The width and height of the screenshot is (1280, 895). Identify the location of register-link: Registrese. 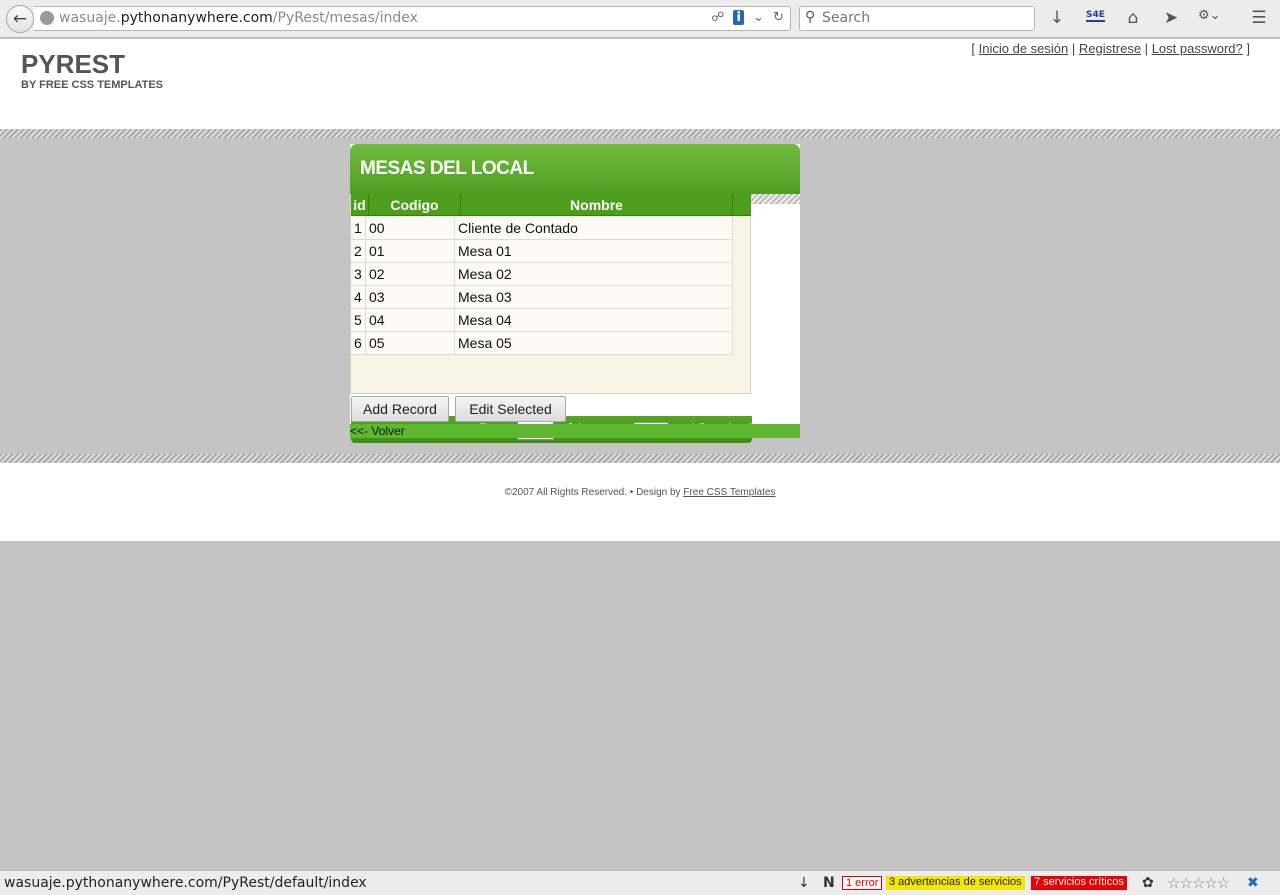
(1110, 48).